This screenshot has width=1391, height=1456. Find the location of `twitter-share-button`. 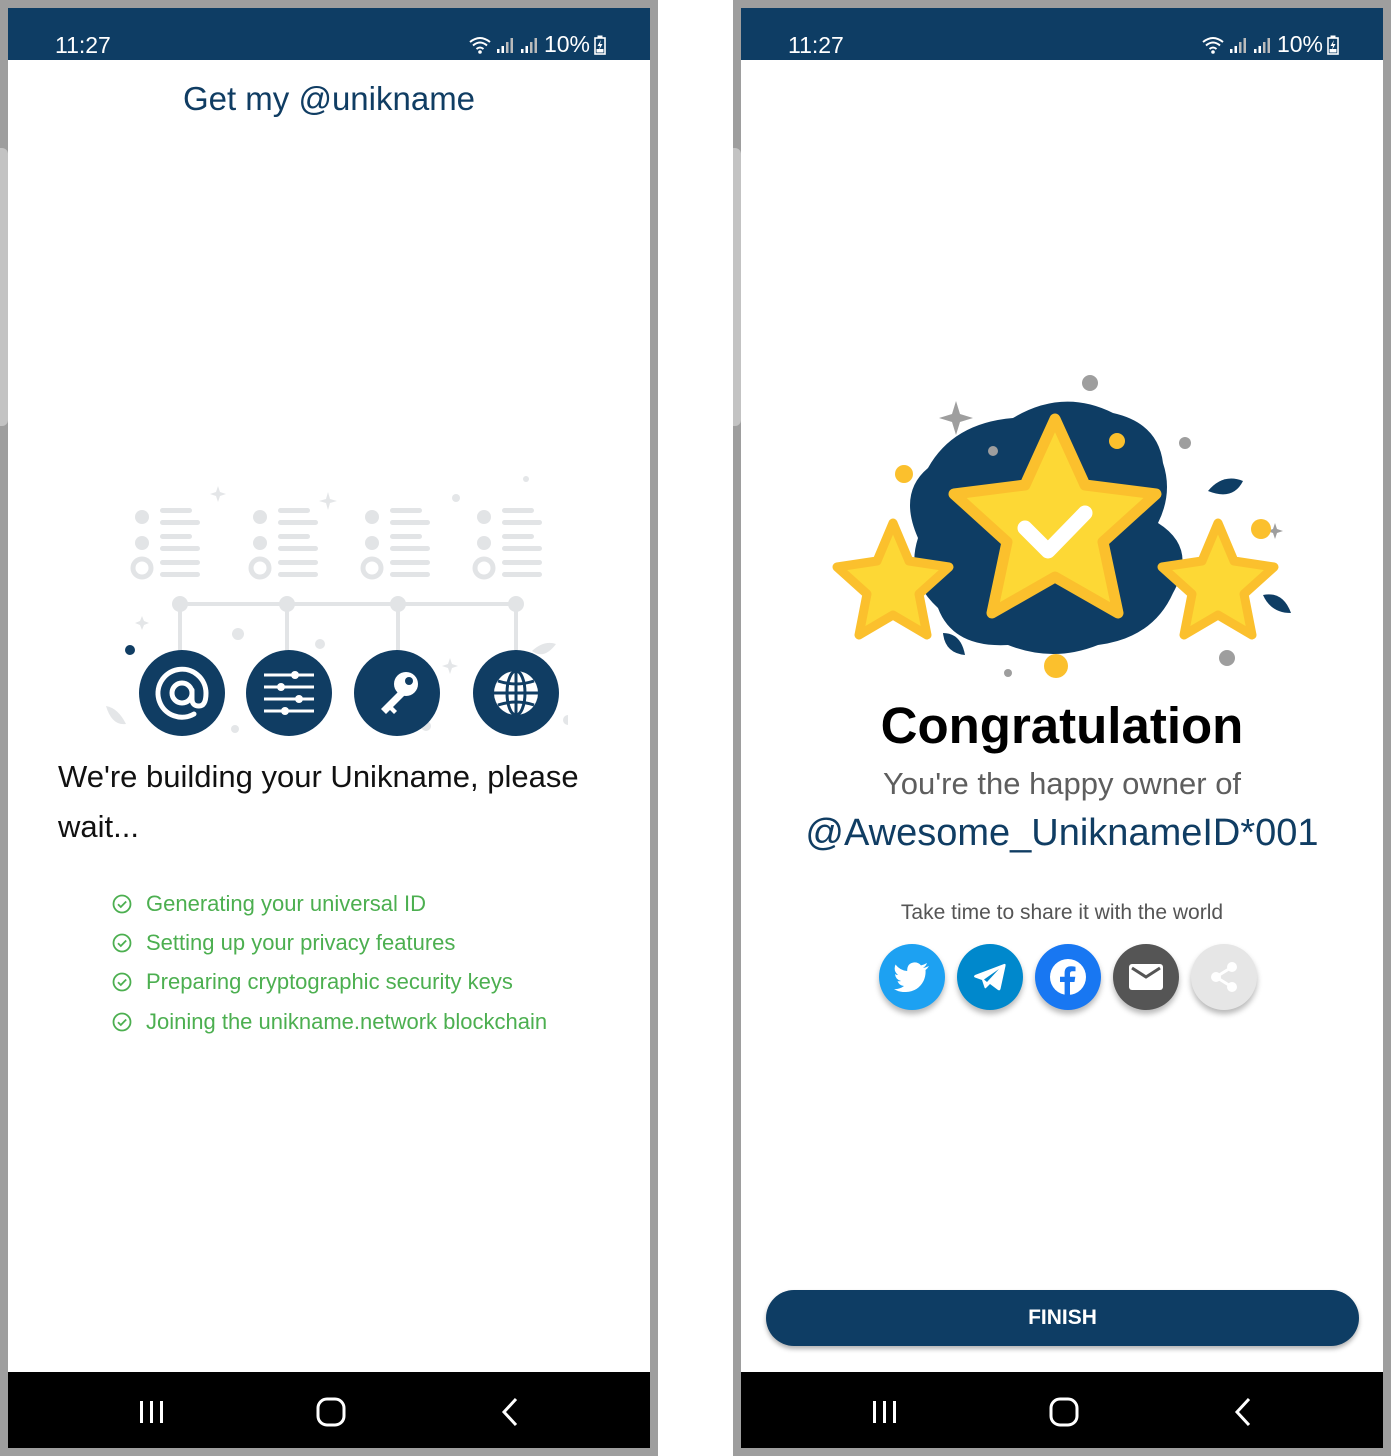

twitter-share-button is located at coordinates (912, 977).